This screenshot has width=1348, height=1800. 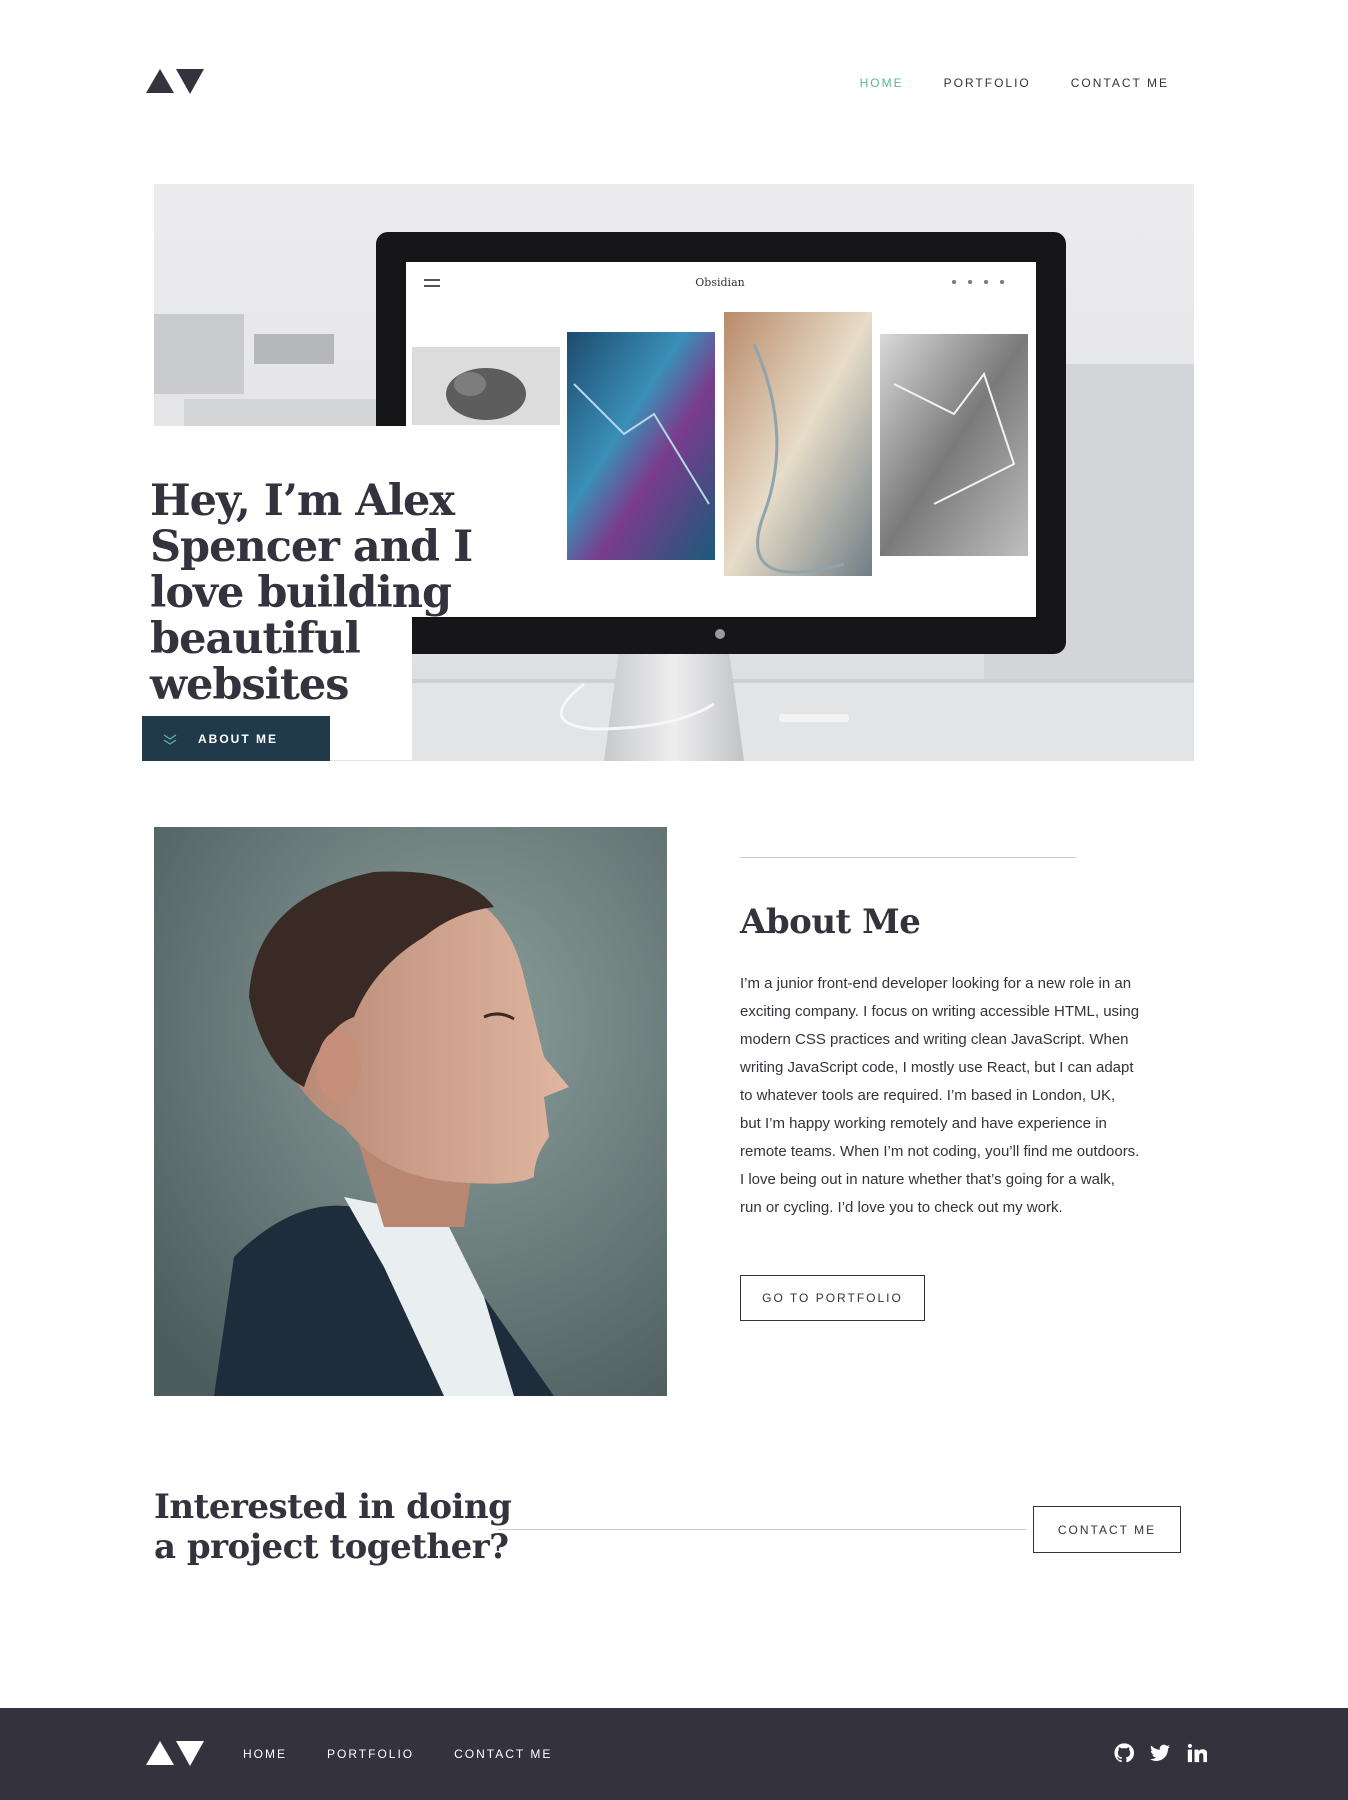 What do you see at coordinates (882, 83) in the screenshot?
I see `nav-home: HOME` at bounding box center [882, 83].